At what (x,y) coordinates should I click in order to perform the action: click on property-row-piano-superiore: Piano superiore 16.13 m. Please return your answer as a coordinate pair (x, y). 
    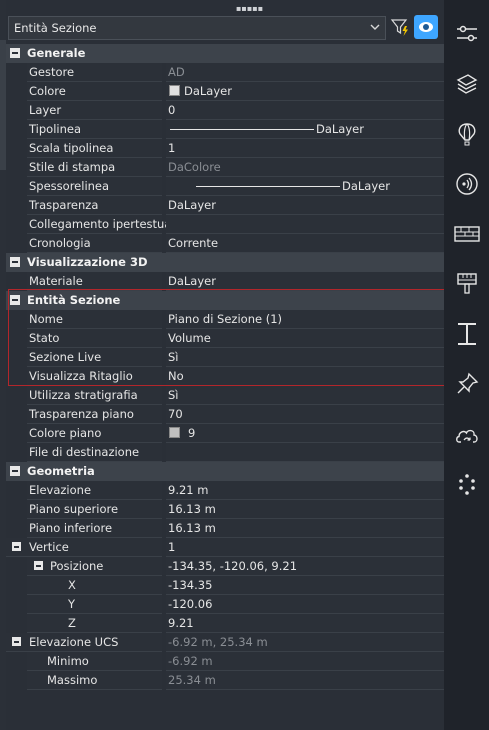
    Looking at the image, I should click on (225, 509).